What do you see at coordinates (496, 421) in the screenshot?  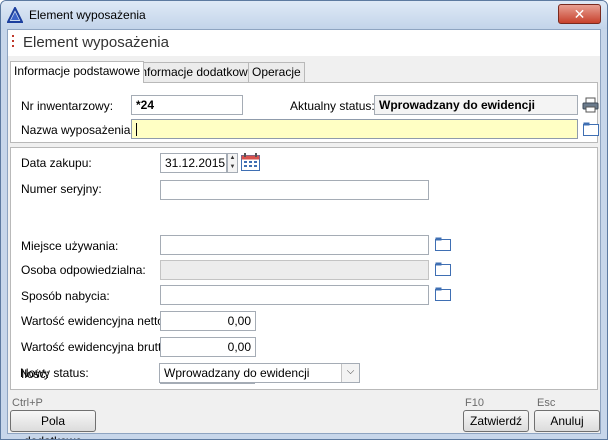 I see `zatwierdz-button: Zatwierdź` at bounding box center [496, 421].